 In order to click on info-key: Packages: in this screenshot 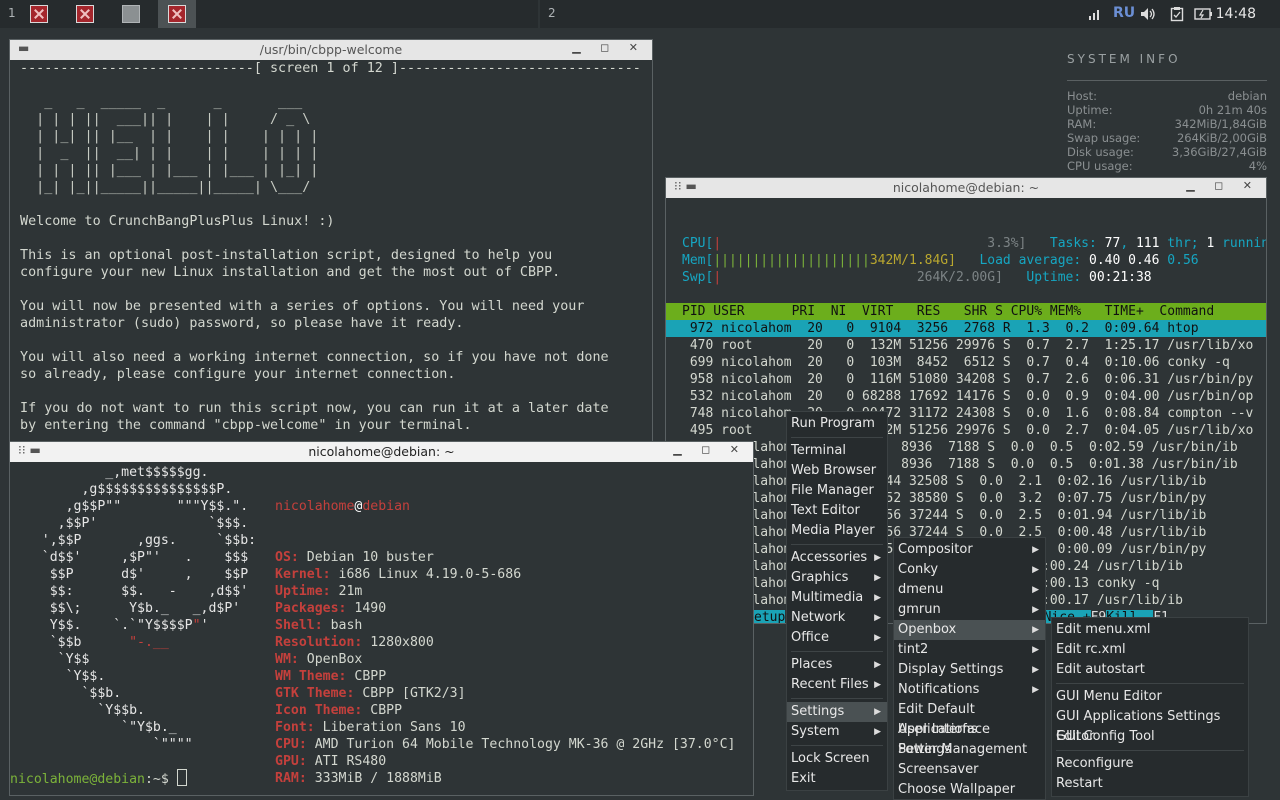, I will do `click(311, 608)`.